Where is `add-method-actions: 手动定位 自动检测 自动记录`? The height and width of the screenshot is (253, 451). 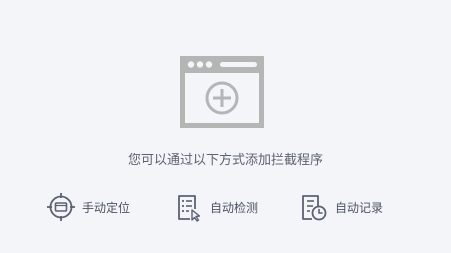 add-method-actions: 手动定位 自动检测 自动记录 is located at coordinates (225, 207).